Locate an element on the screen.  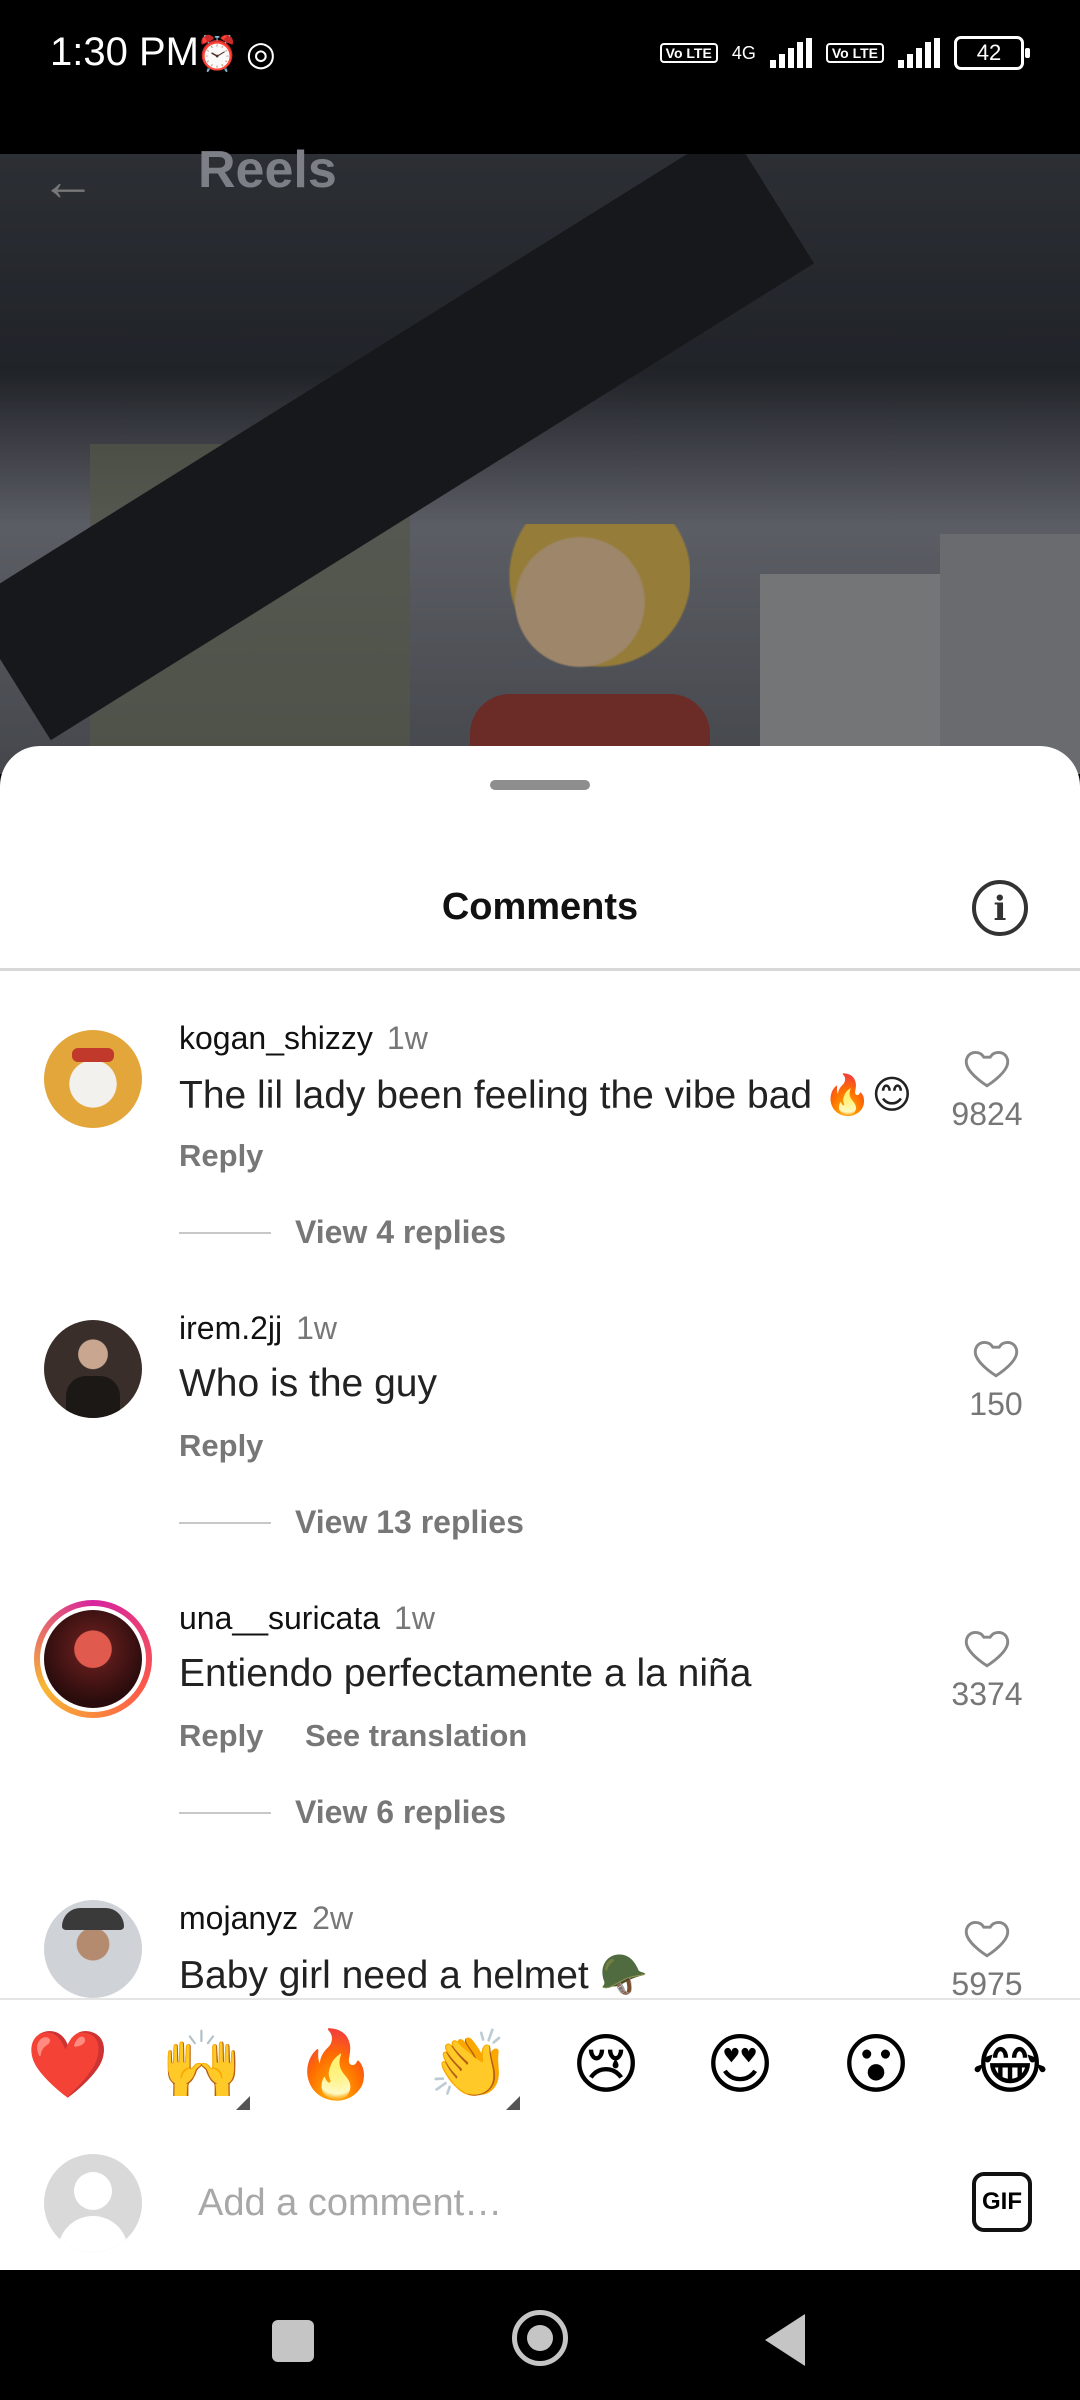
emoji-laughing: 😂 is located at coordinates (1010, 2064).